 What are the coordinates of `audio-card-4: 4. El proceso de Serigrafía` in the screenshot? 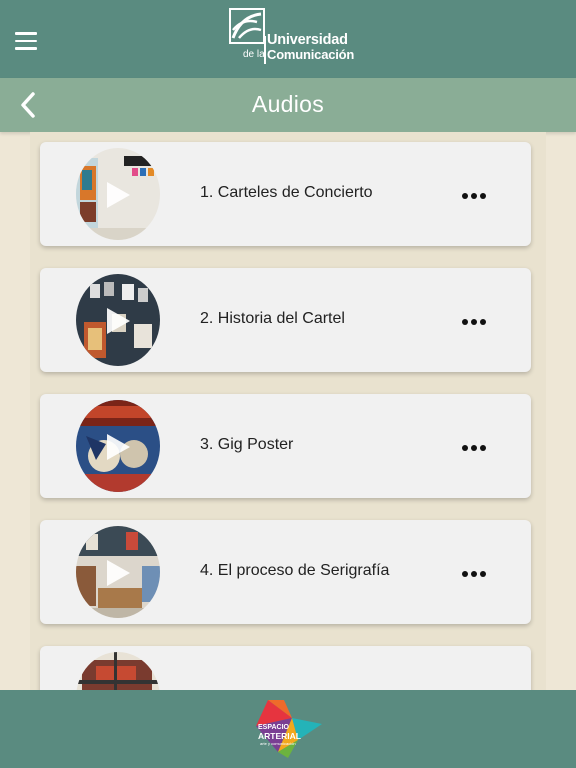 It's located at (285, 572).